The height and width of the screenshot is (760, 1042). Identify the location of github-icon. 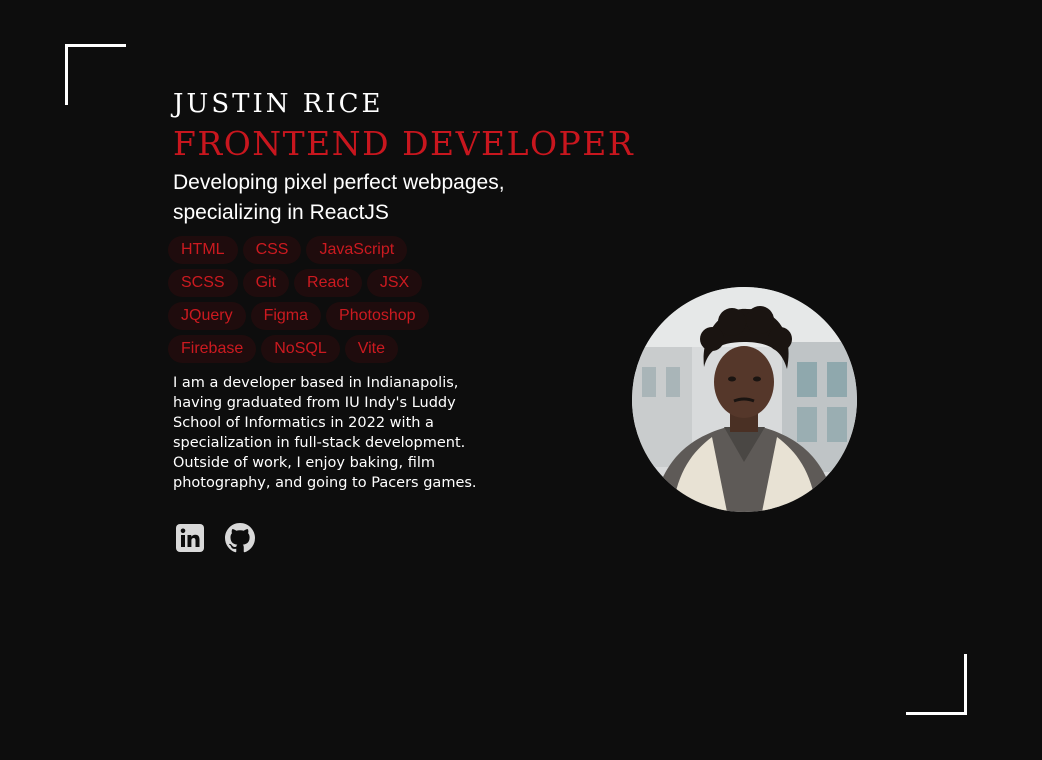
(240, 538).